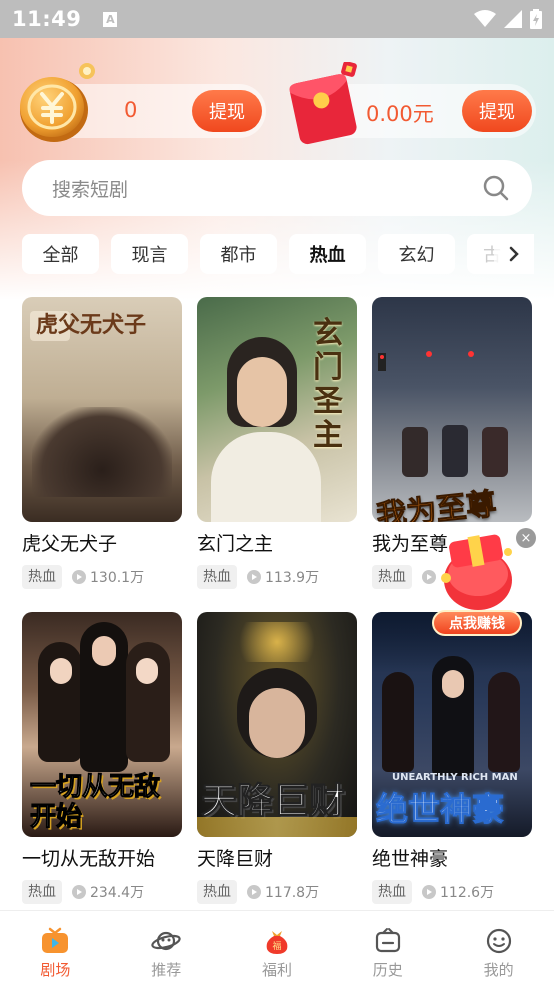  What do you see at coordinates (477, 623) in the screenshot?
I see `promo-label: 点我赚钱` at bounding box center [477, 623].